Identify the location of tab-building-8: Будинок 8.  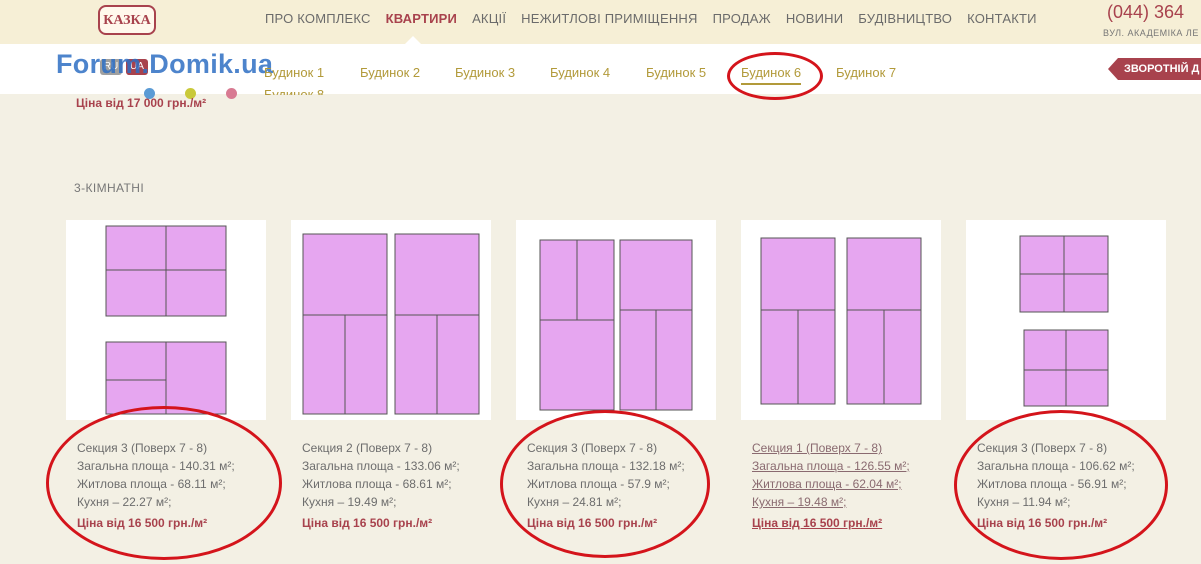
(294, 91).